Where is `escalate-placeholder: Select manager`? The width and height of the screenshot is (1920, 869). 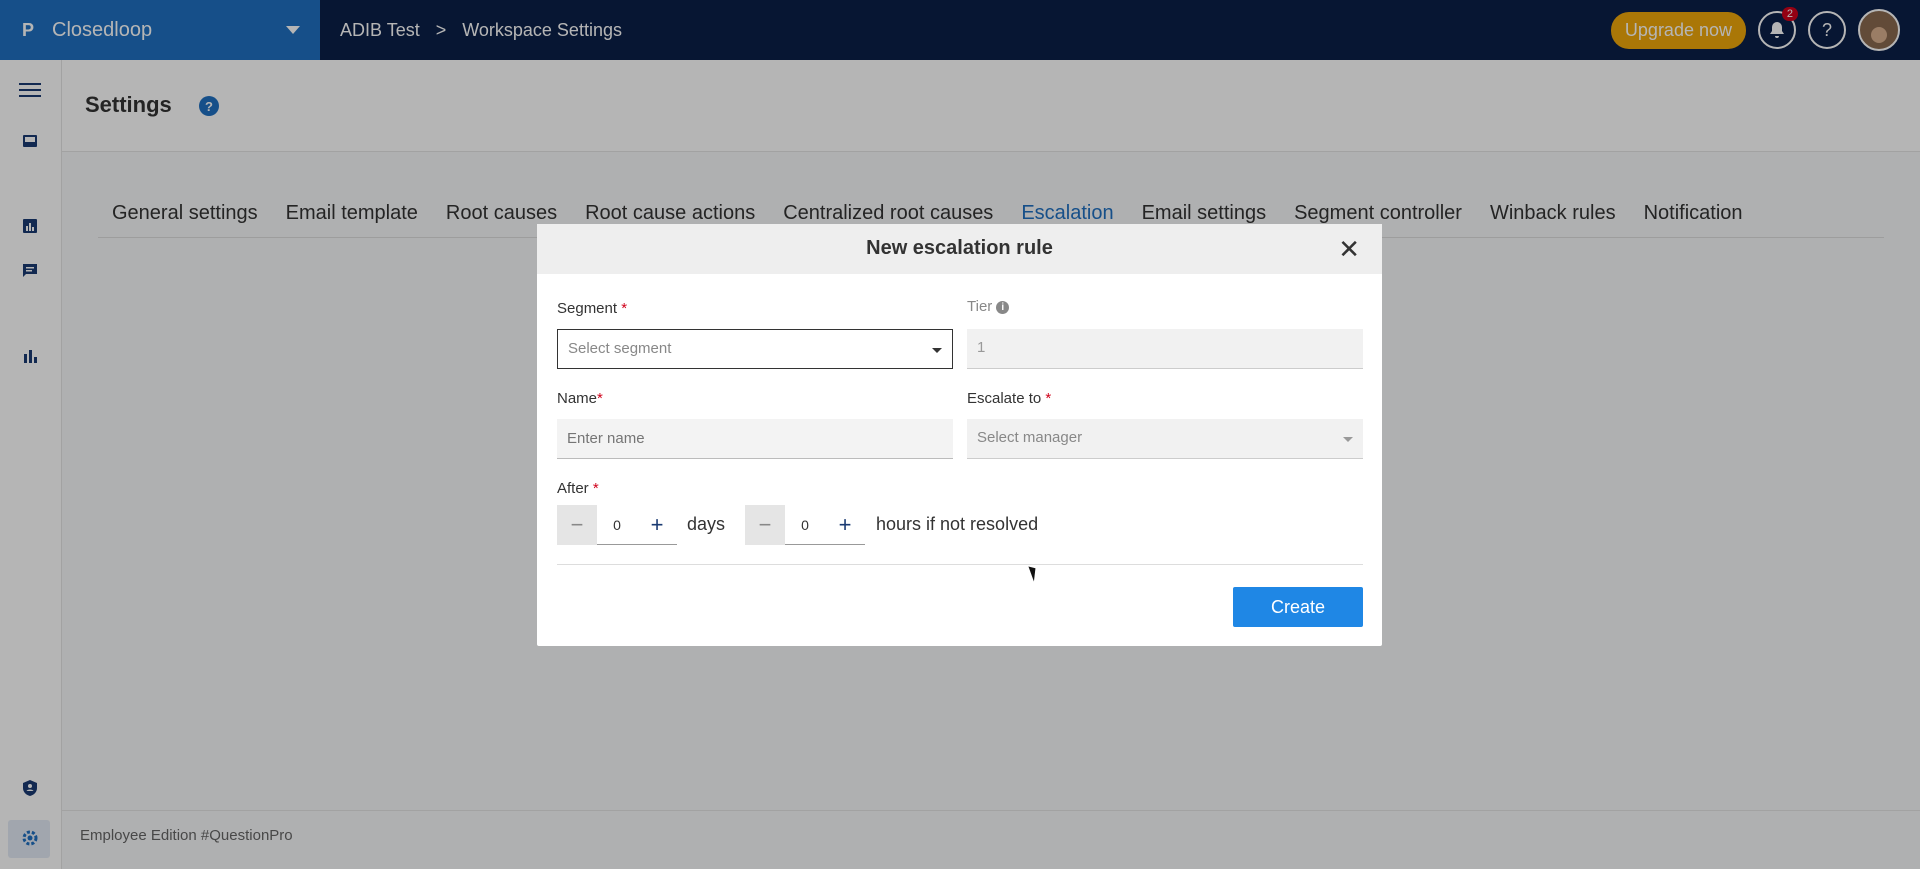
escalate-placeholder: Select manager is located at coordinates (1030, 437).